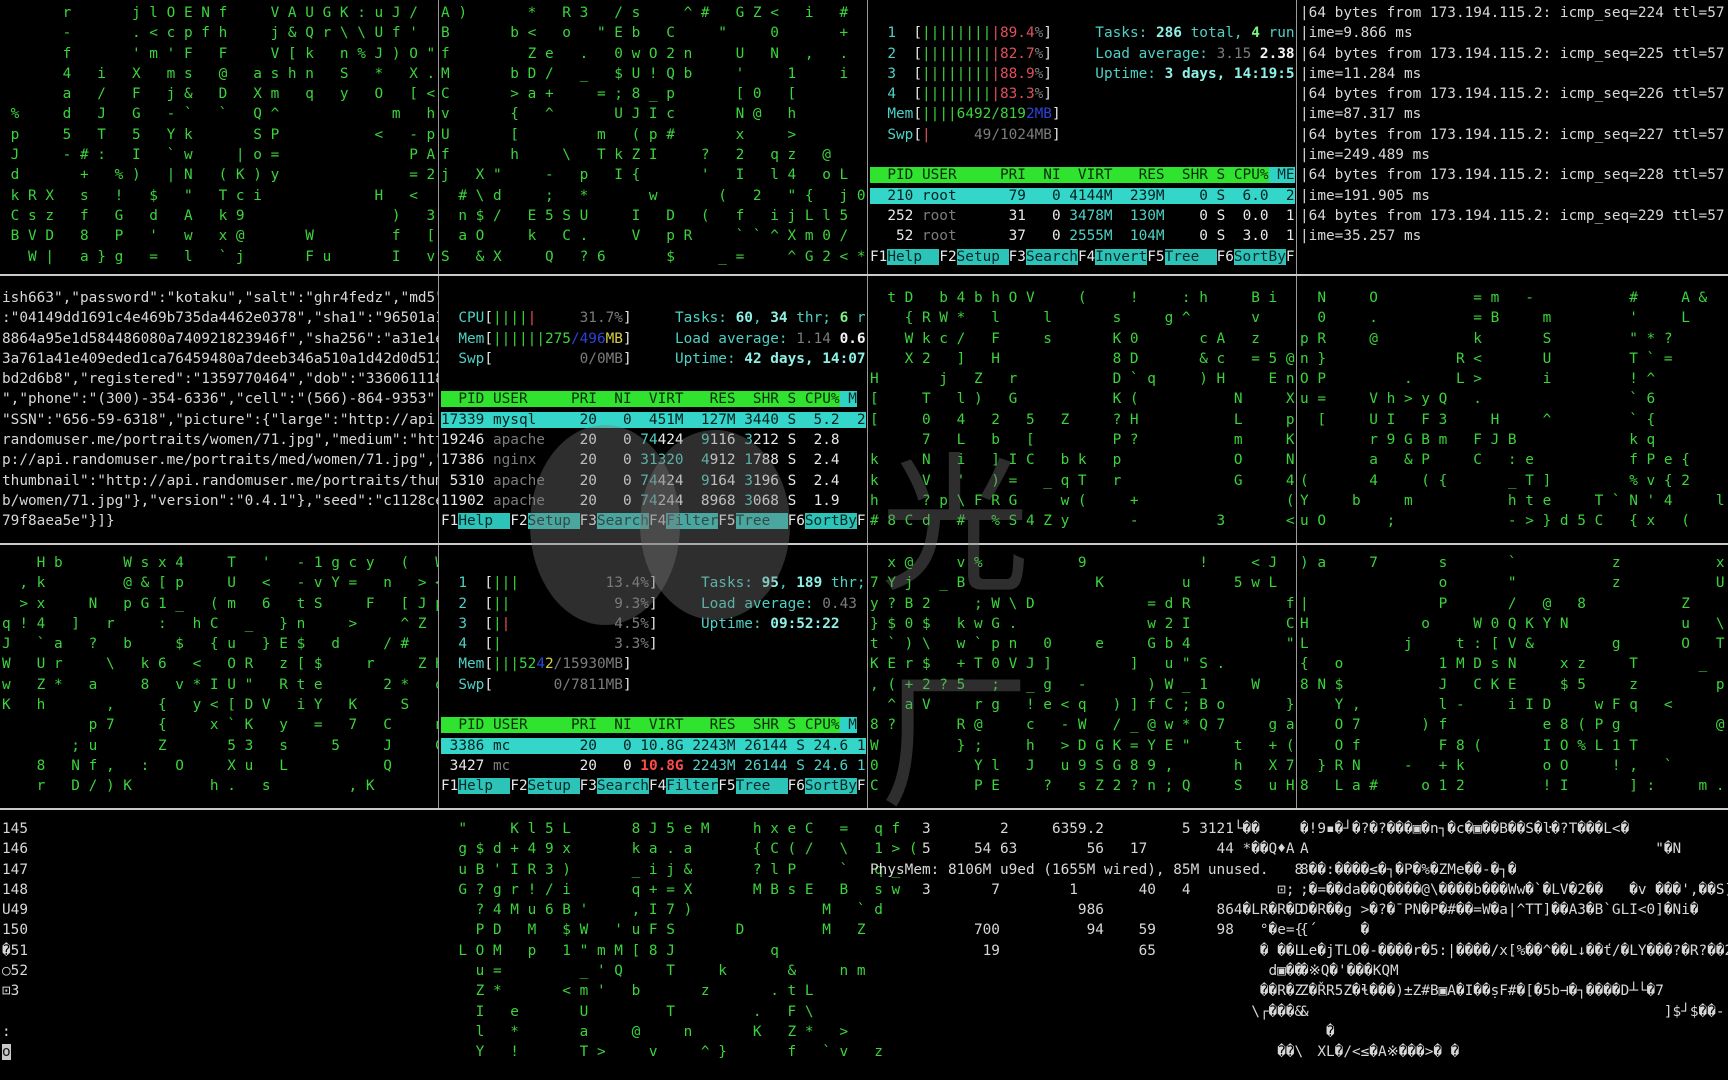 This screenshot has height=1080, width=1728. What do you see at coordinates (220, 829) in the screenshot?
I see `terminal-line: 145` at bounding box center [220, 829].